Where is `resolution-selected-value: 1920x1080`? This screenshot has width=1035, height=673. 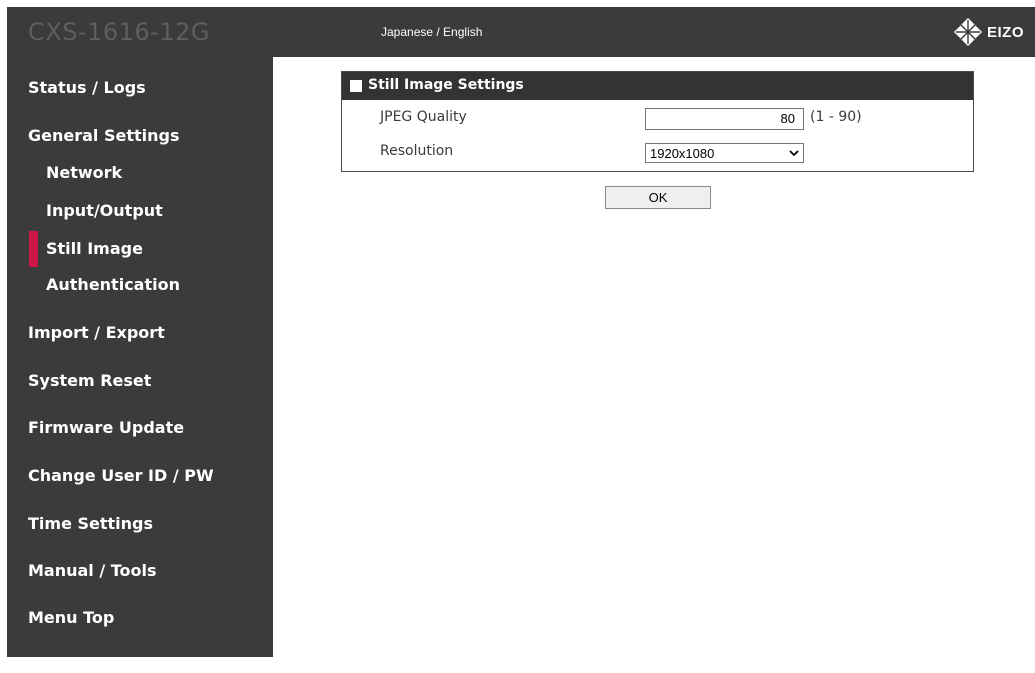 resolution-selected-value: 1920x1080 is located at coordinates (682, 153).